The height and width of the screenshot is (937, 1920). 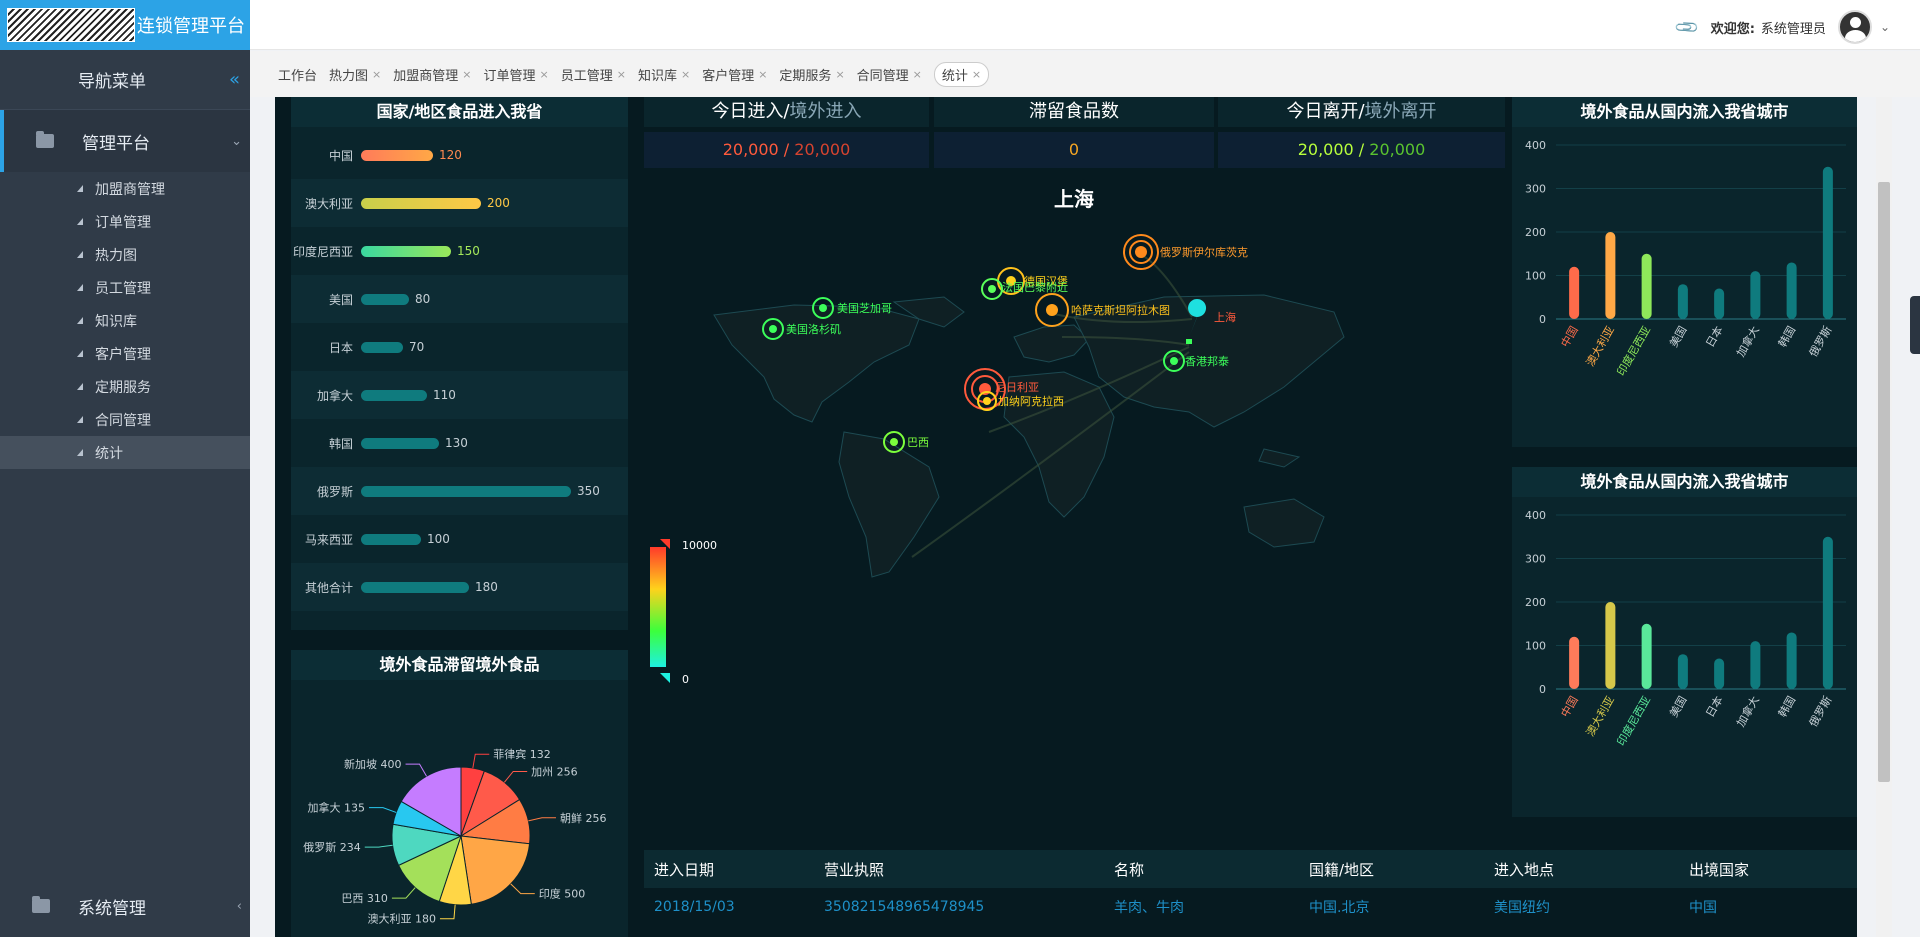 I want to click on tab-stats: 统计 ×, so click(x=961, y=74).